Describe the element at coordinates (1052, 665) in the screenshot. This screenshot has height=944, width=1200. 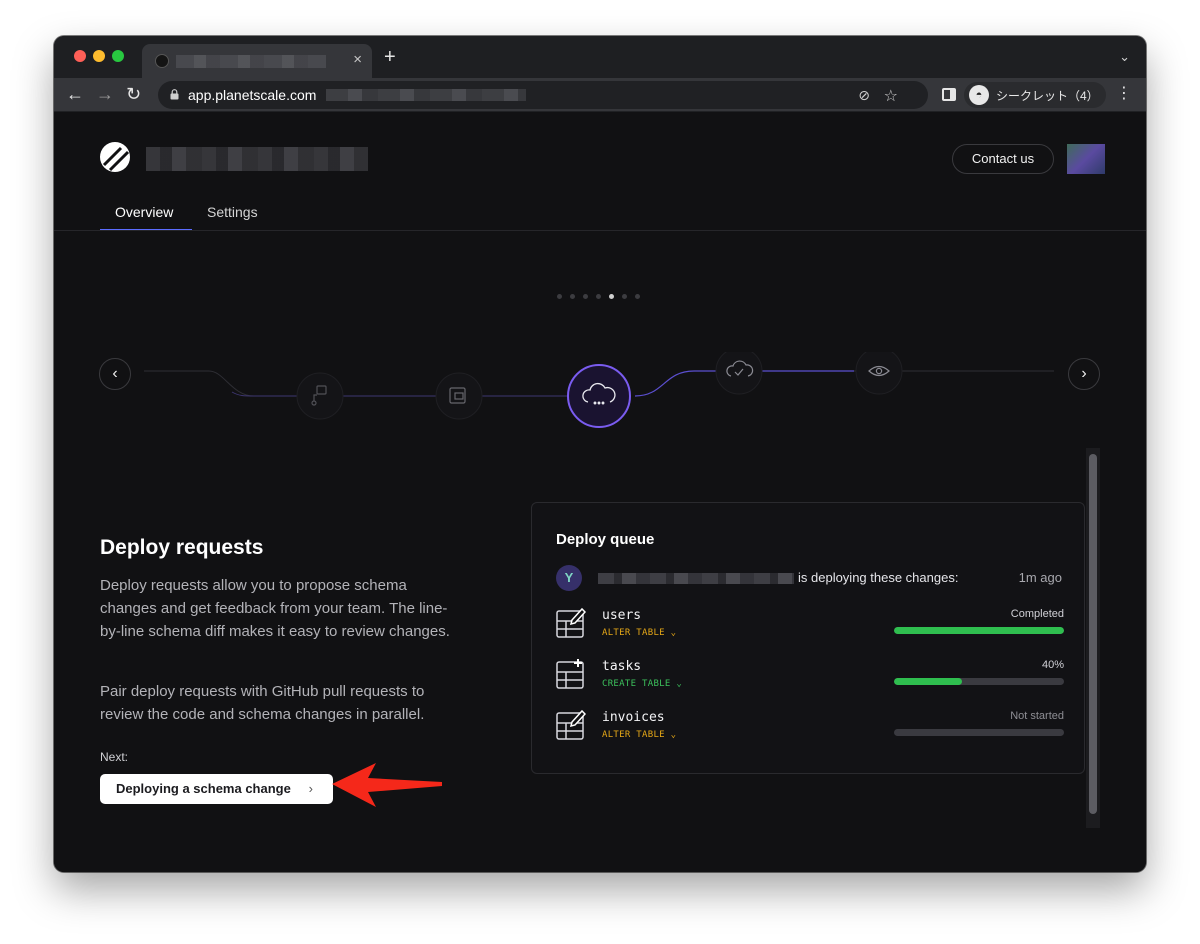
I see `change-status: 40%` at that location.